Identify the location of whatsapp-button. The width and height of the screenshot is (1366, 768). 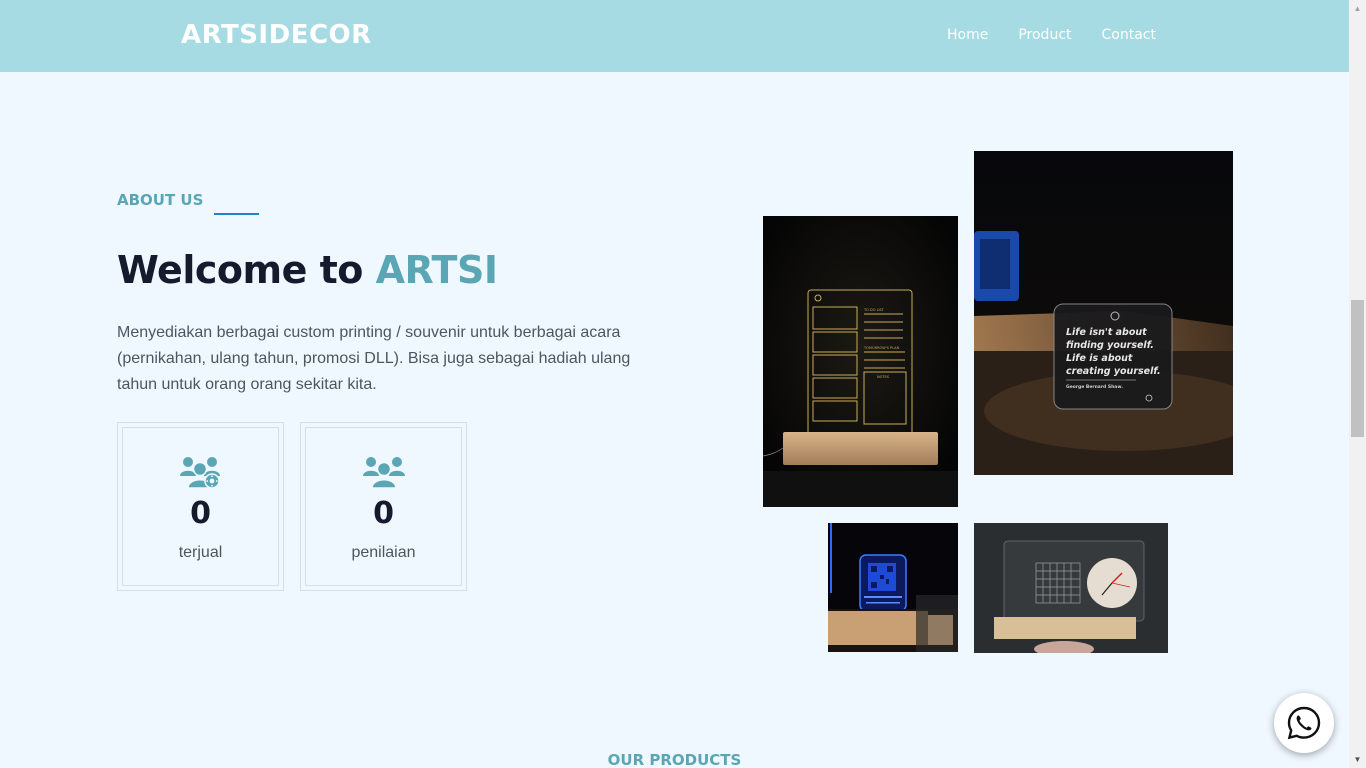
(1304, 723).